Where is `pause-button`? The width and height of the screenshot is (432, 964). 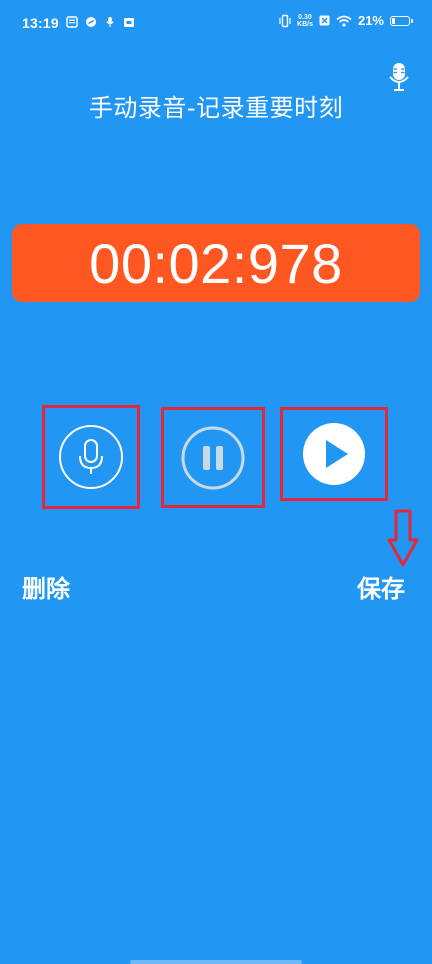 pause-button is located at coordinates (213, 457).